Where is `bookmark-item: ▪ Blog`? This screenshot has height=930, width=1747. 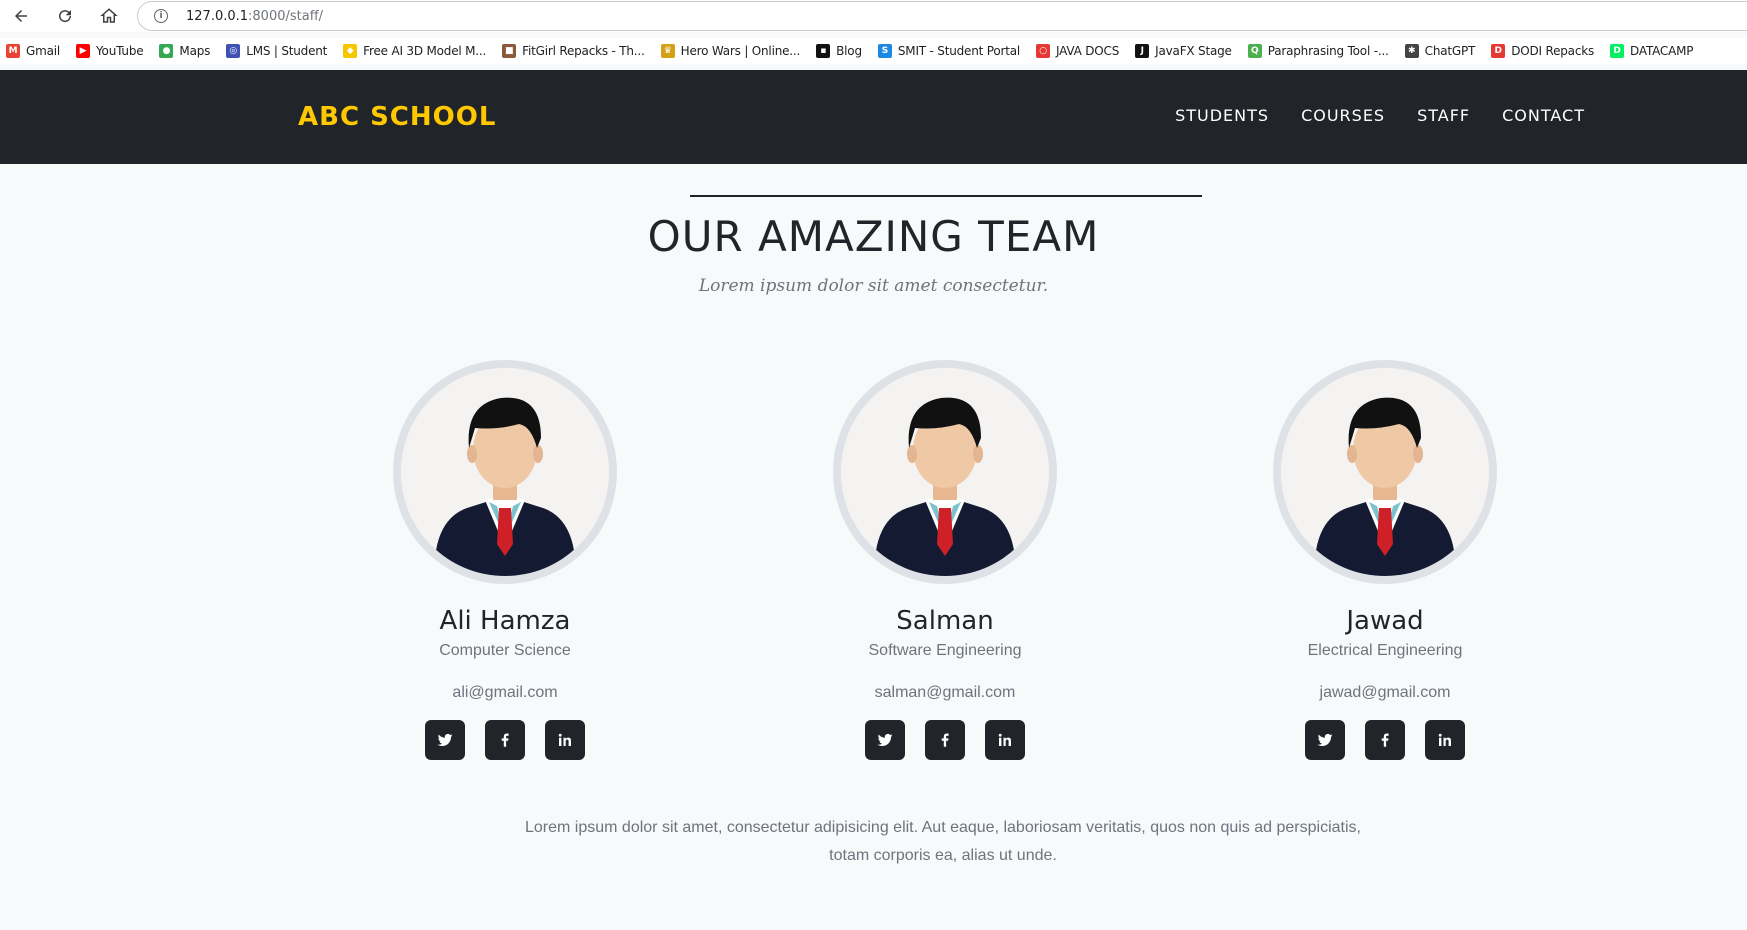 bookmark-item: ▪ Blog is located at coordinates (839, 51).